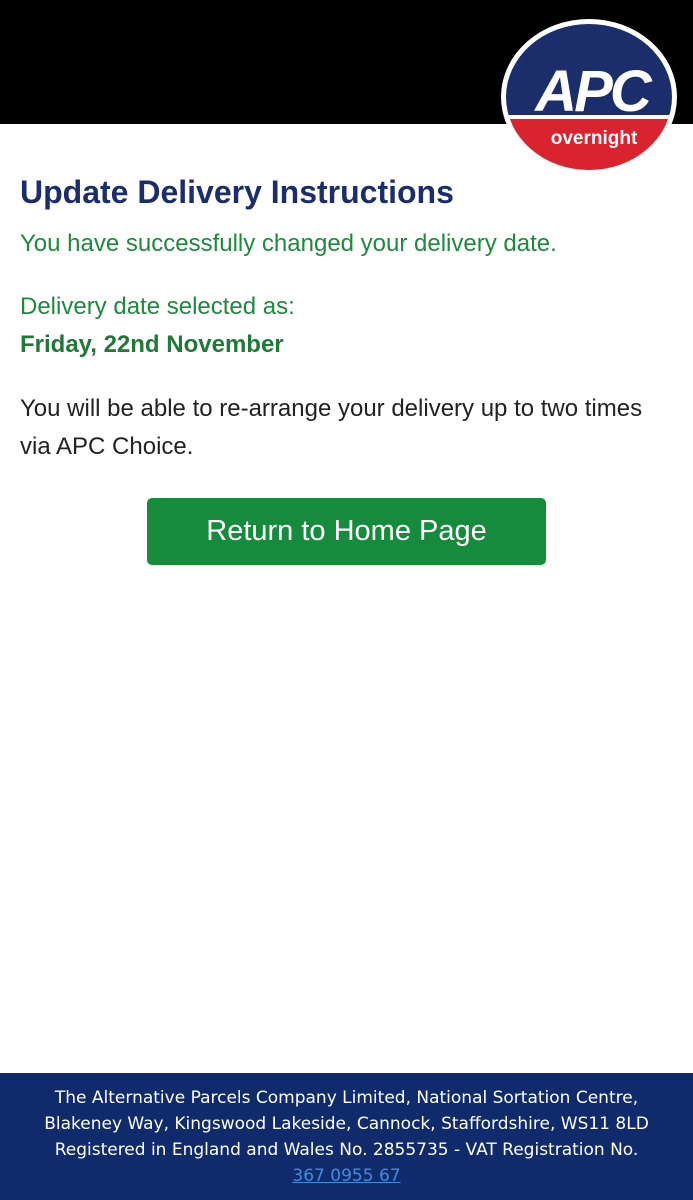 Image resolution: width=693 pixels, height=1200 pixels. Describe the element at coordinates (237, 192) in the screenshot. I see `page-title: Update Delivery Instructions` at that location.